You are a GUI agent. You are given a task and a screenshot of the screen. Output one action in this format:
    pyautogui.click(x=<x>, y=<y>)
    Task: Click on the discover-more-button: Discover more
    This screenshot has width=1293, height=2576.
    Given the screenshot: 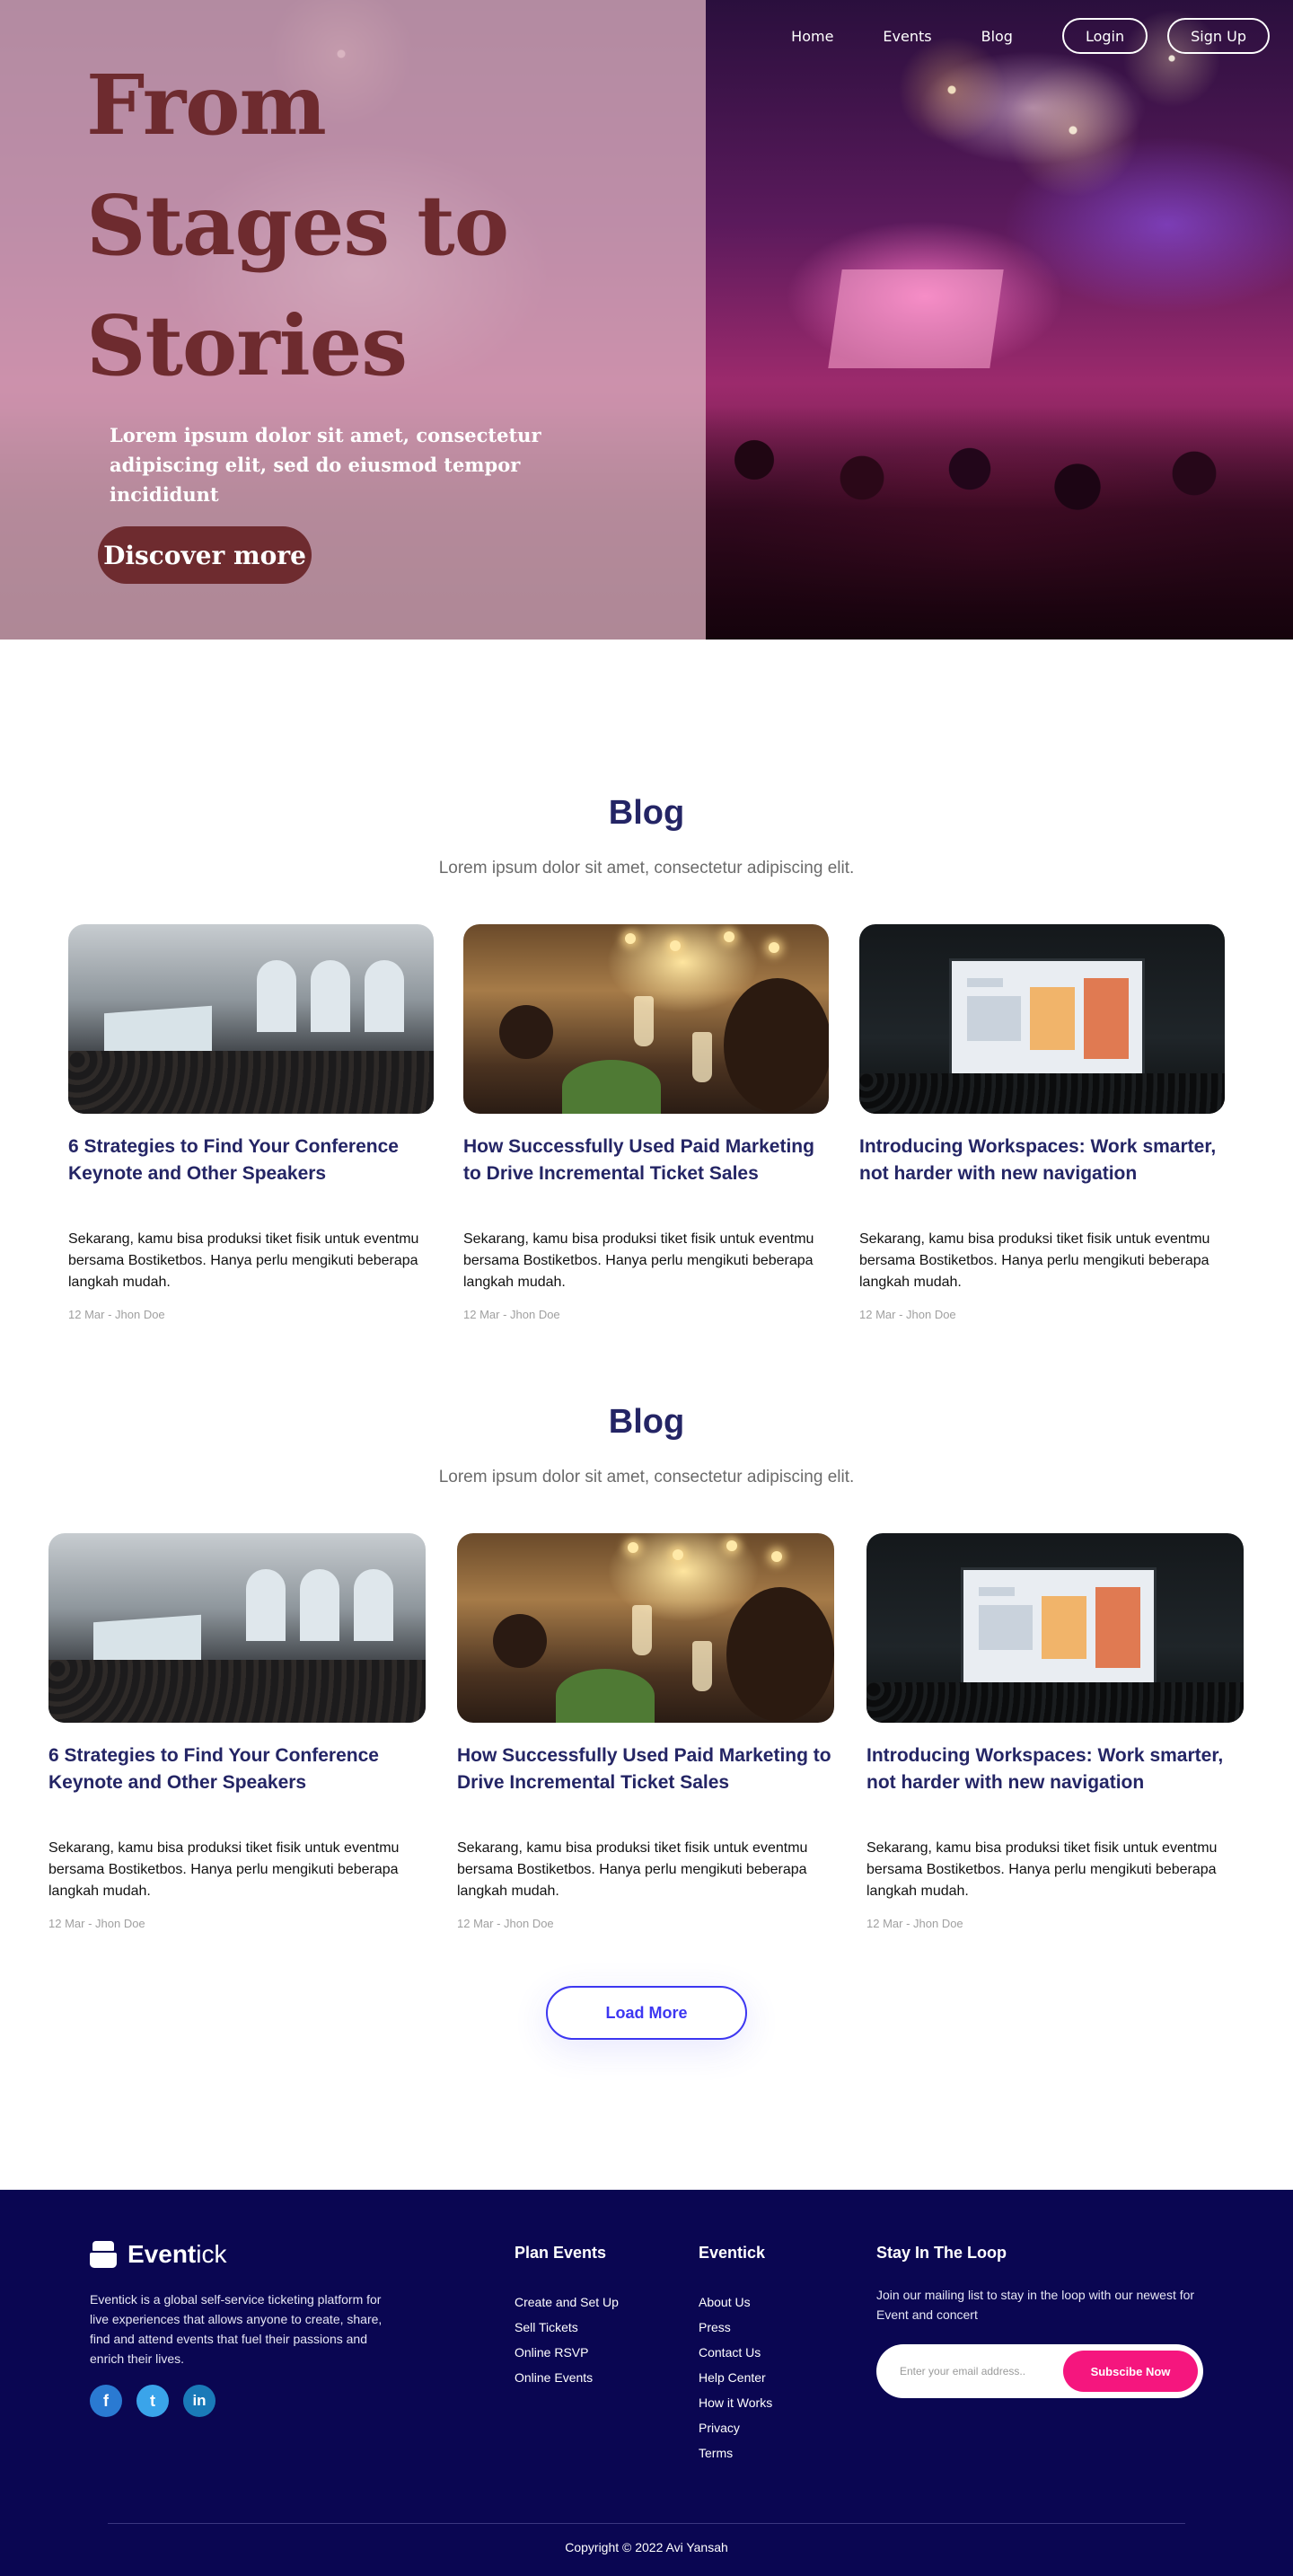 What is the action you would take?
    pyautogui.click(x=205, y=555)
    